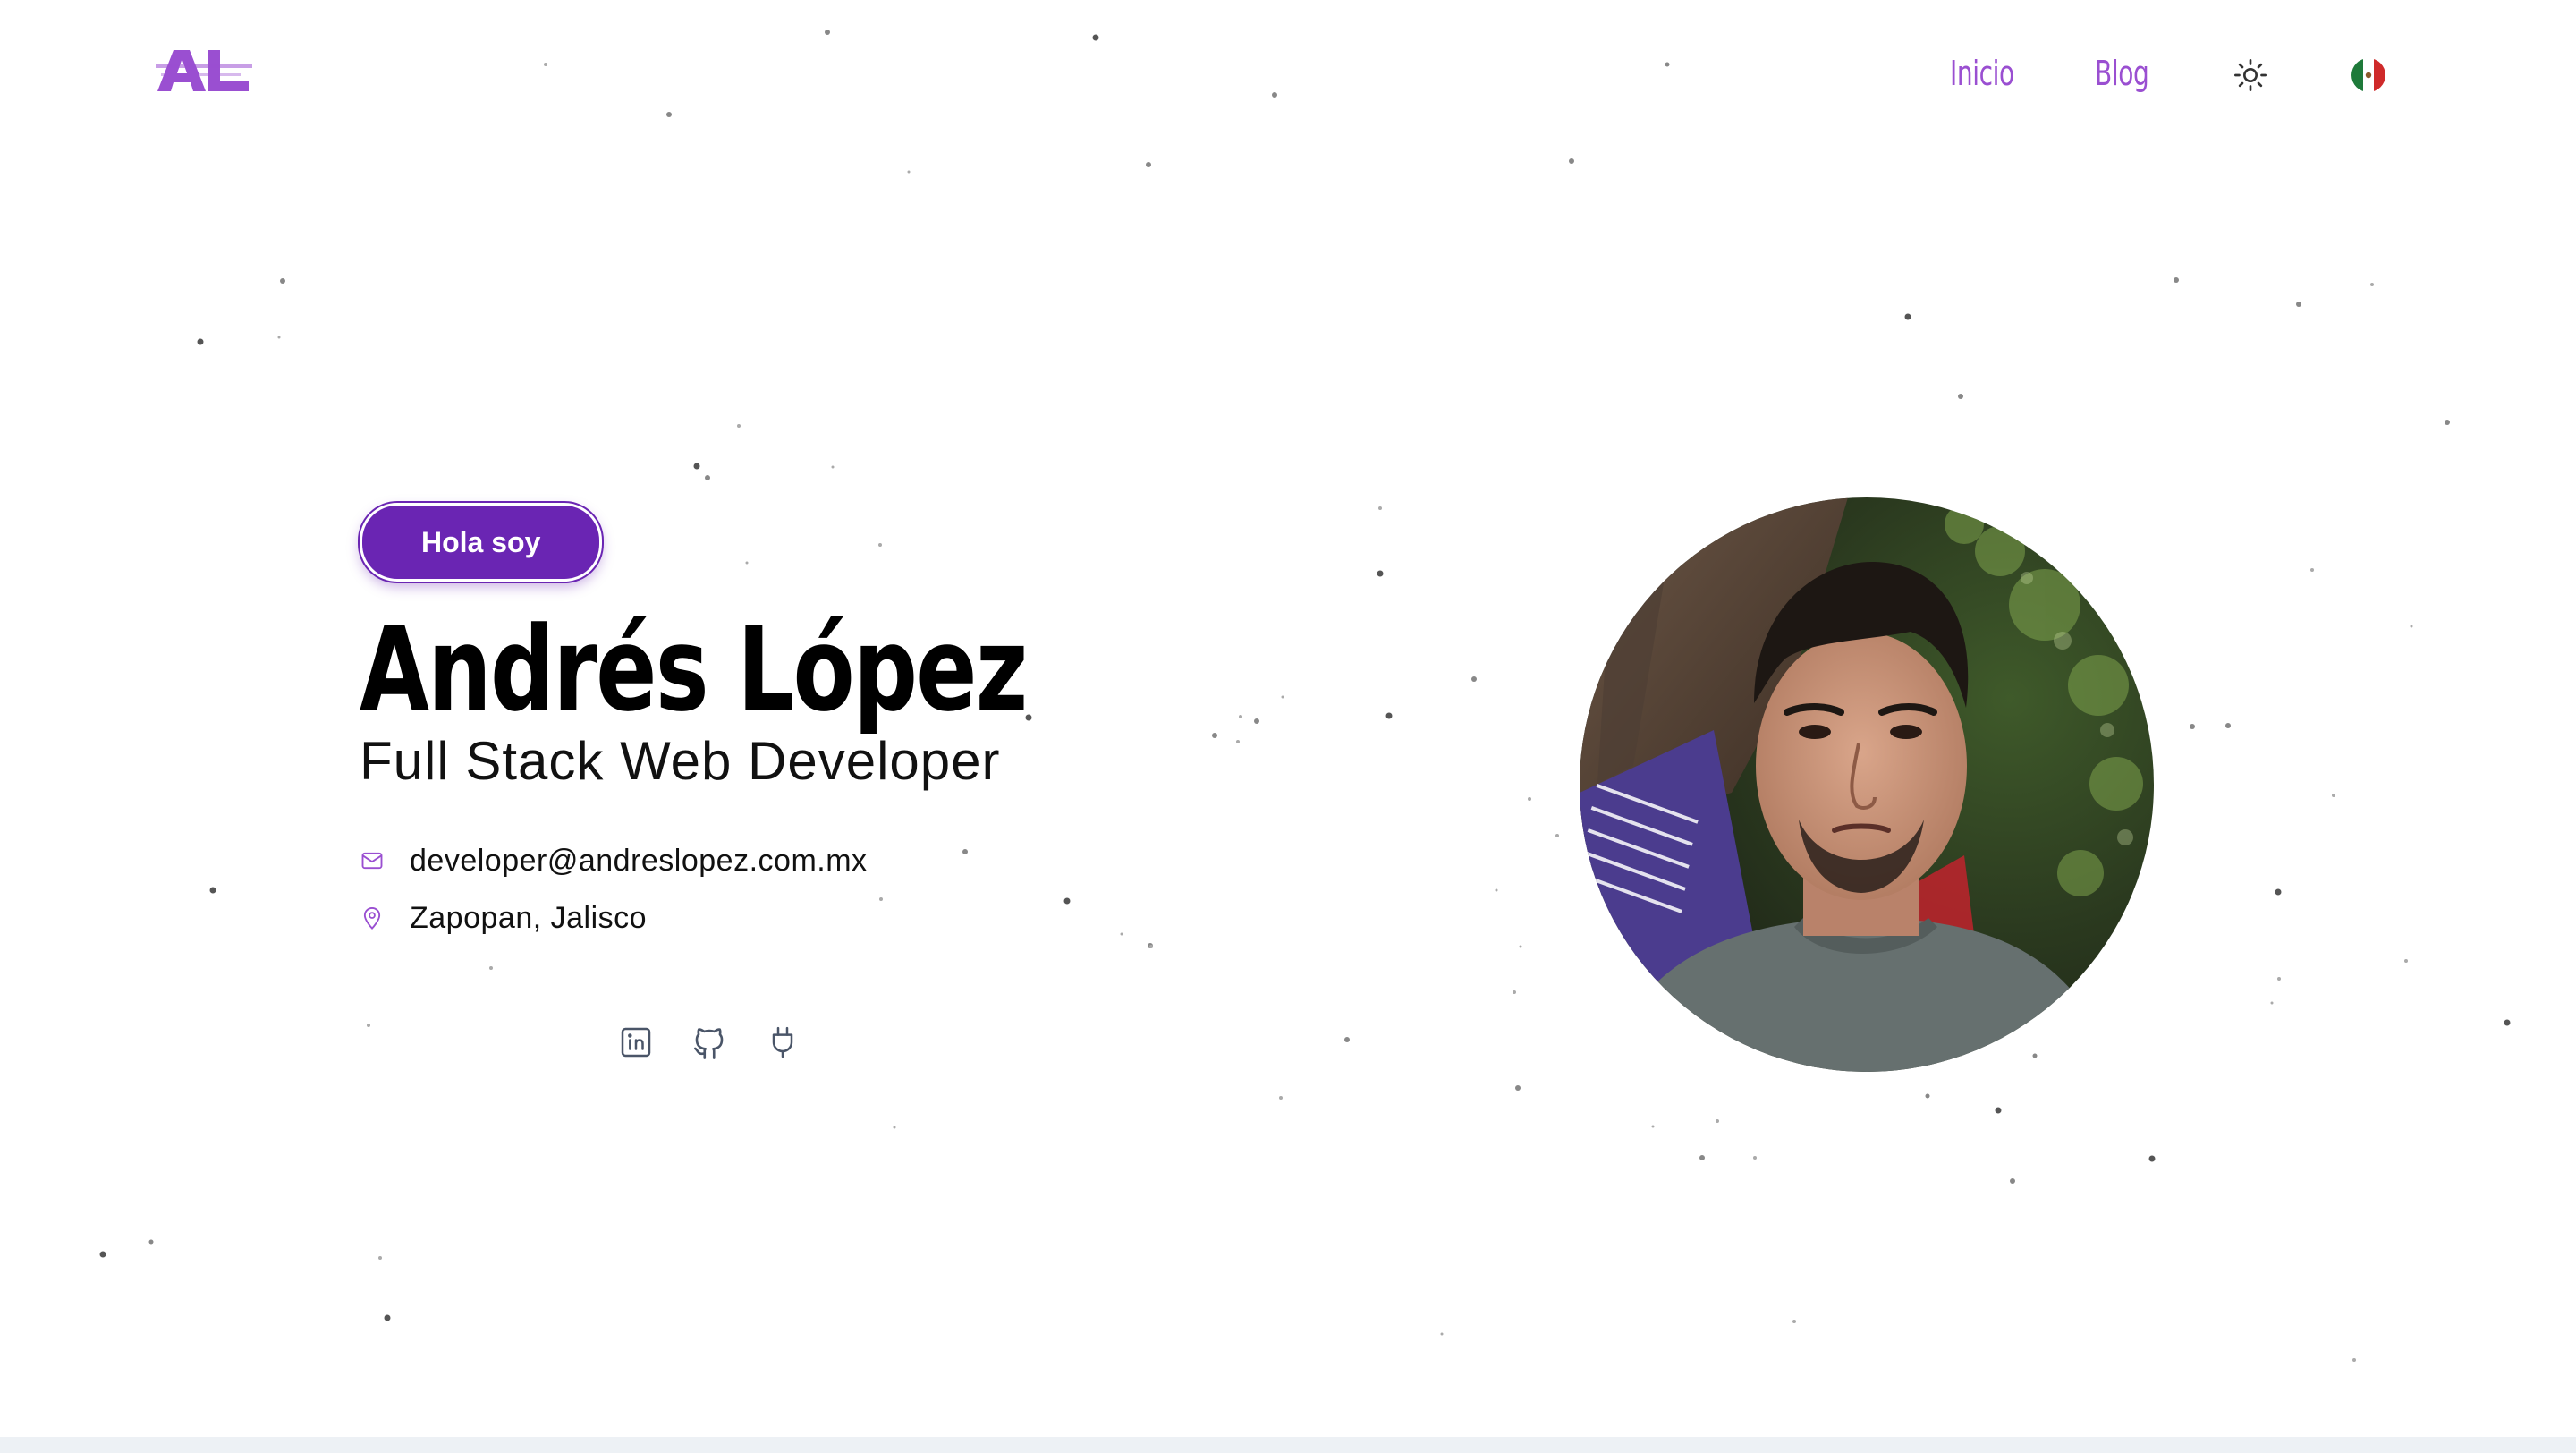  What do you see at coordinates (2122, 73) in the screenshot?
I see `nav-link-blog: Blog` at bounding box center [2122, 73].